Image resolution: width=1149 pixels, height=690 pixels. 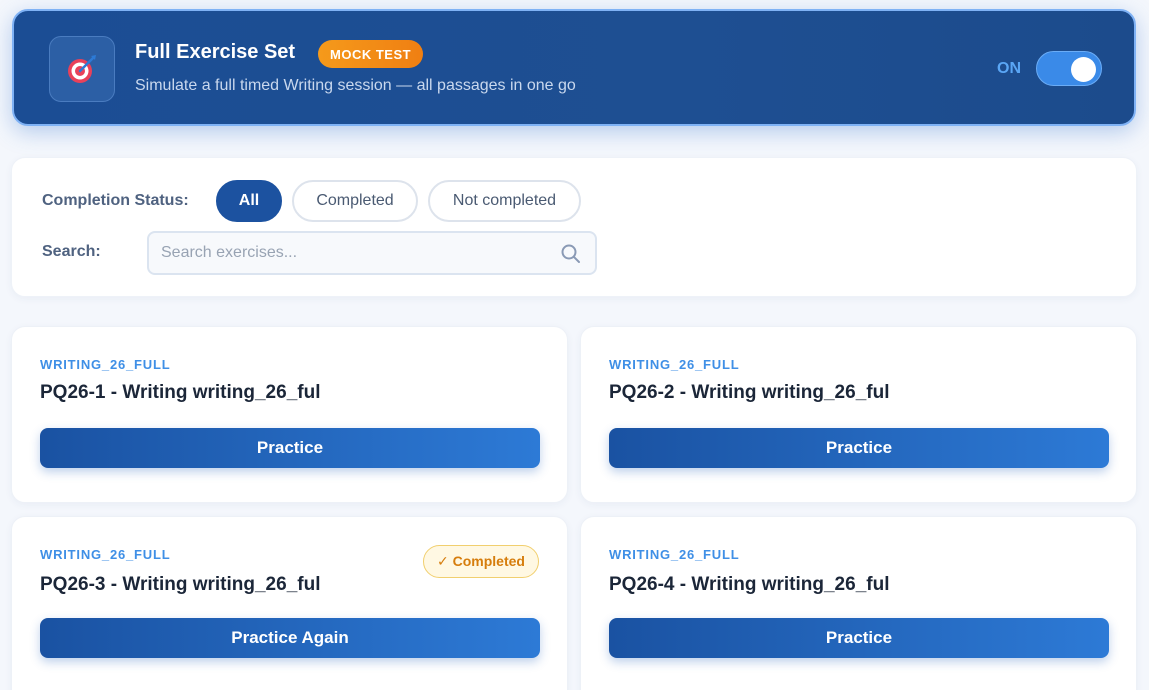 What do you see at coordinates (82, 69) in the screenshot?
I see `target-dart-icon` at bounding box center [82, 69].